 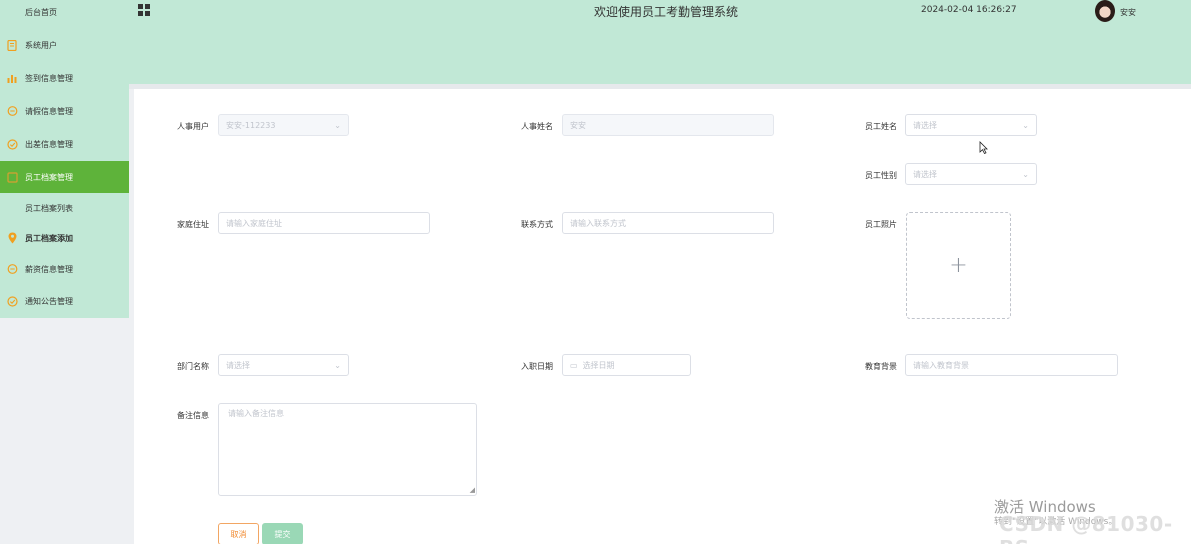 I want to click on hr-user-select: 安安-112233 ⌄, so click(x=283, y=125).